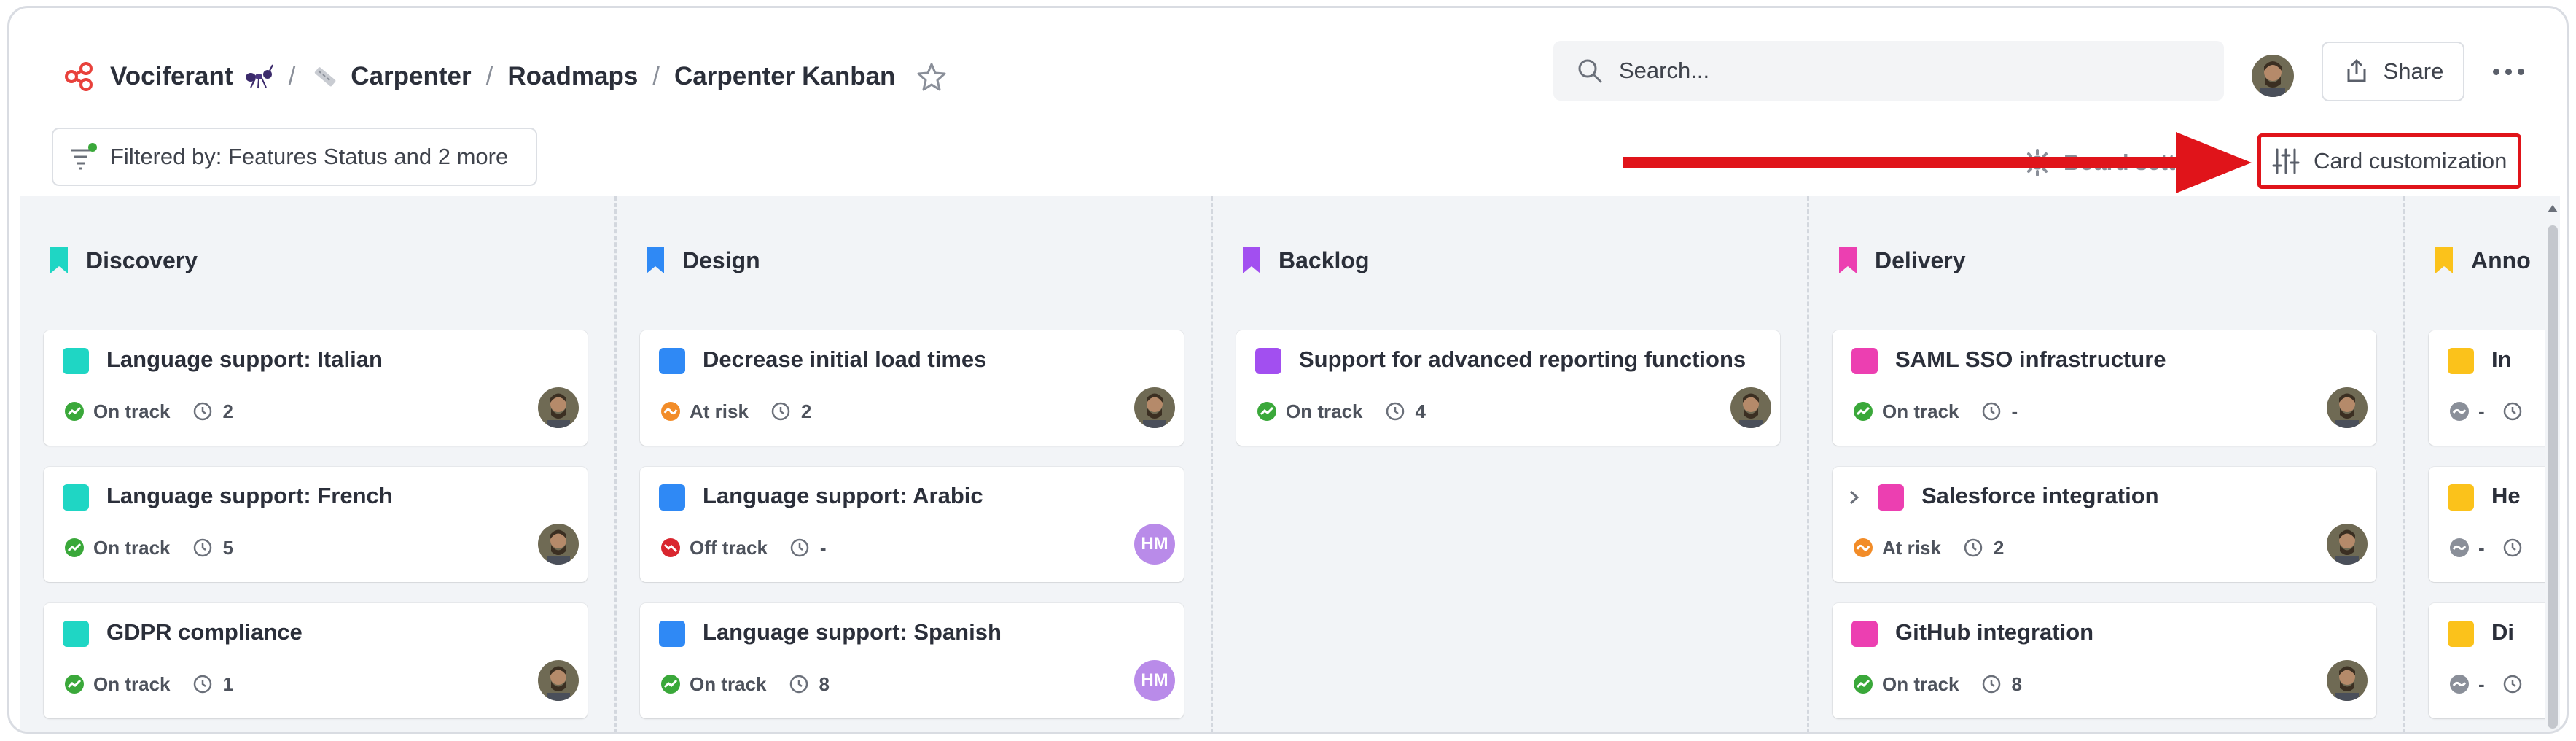 The image size is (2576, 741). I want to click on feature-card: Language support: Spanish On track 8 HM, so click(912, 660).